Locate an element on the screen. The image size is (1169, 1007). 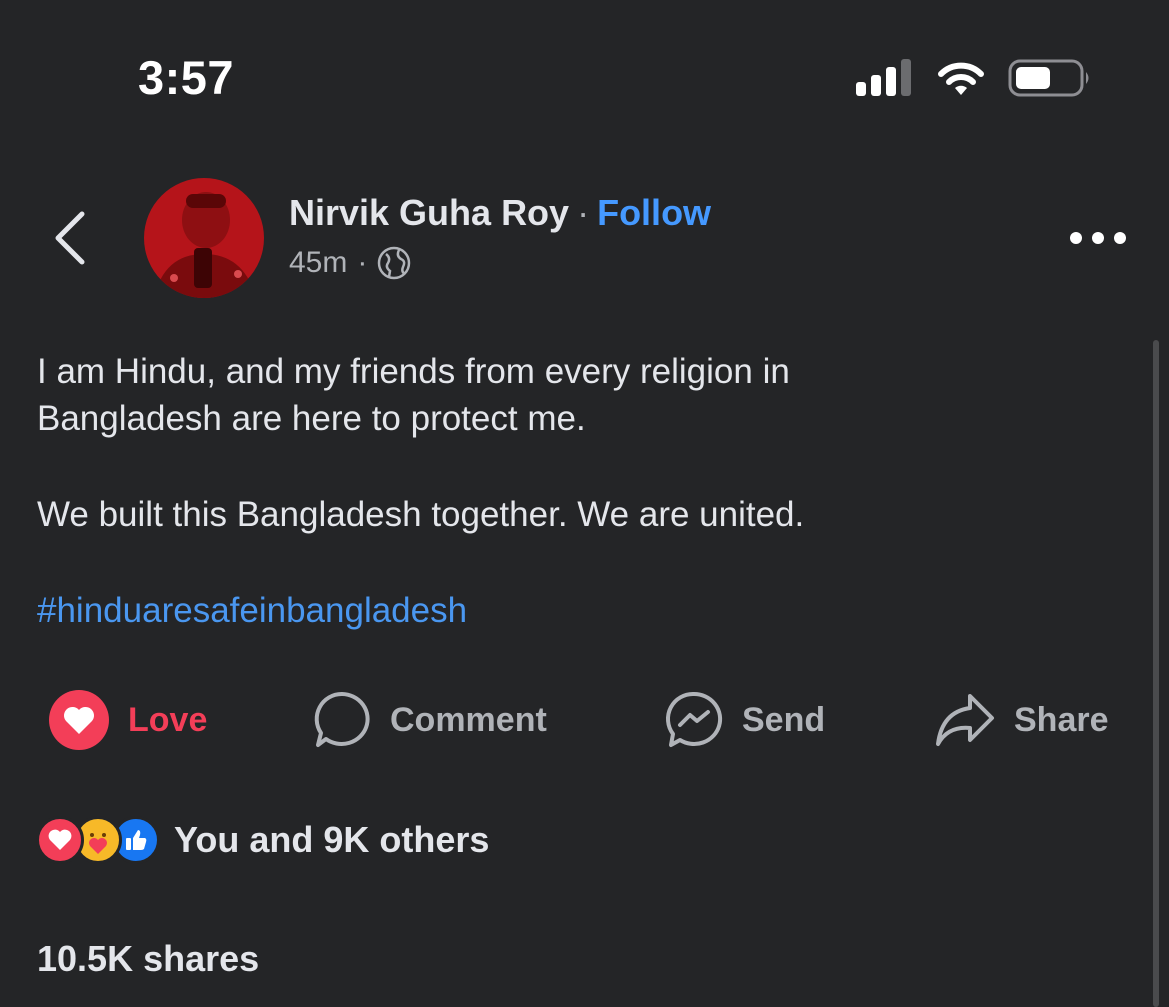
heart-reaction-icon is located at coordinates (79, 720).